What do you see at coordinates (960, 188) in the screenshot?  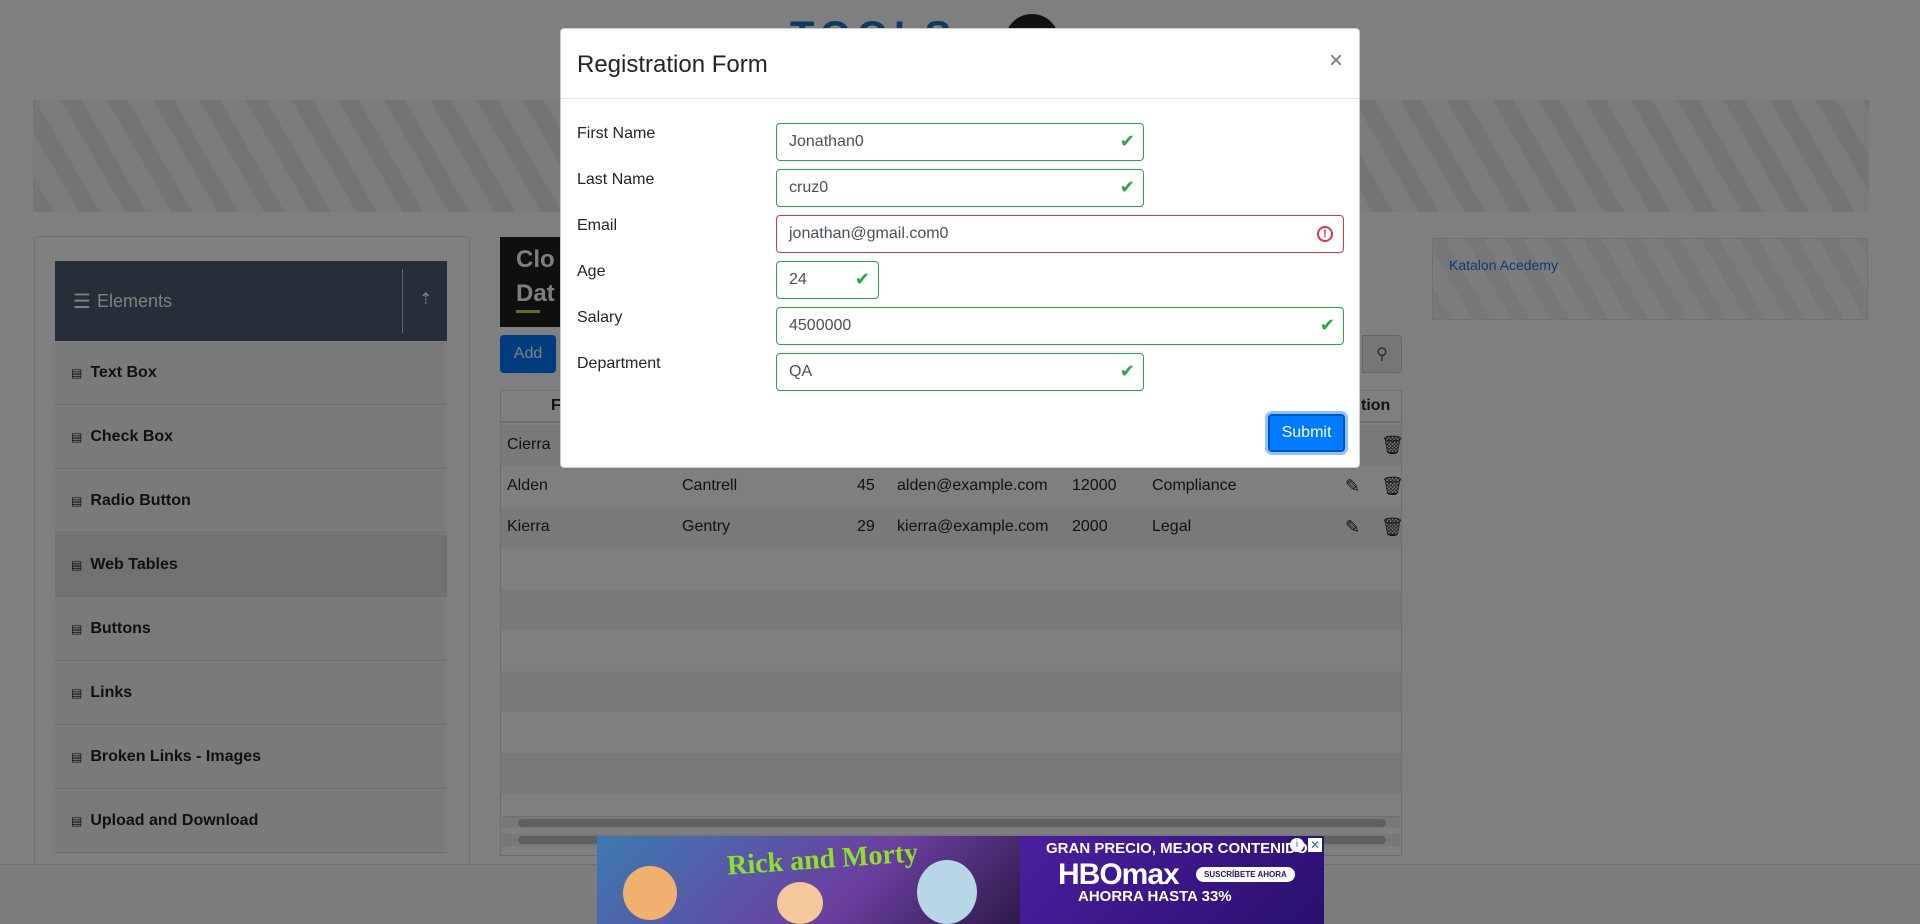 I see `last-name-field: cruz0 ✔` at bounding box center [960, 188].